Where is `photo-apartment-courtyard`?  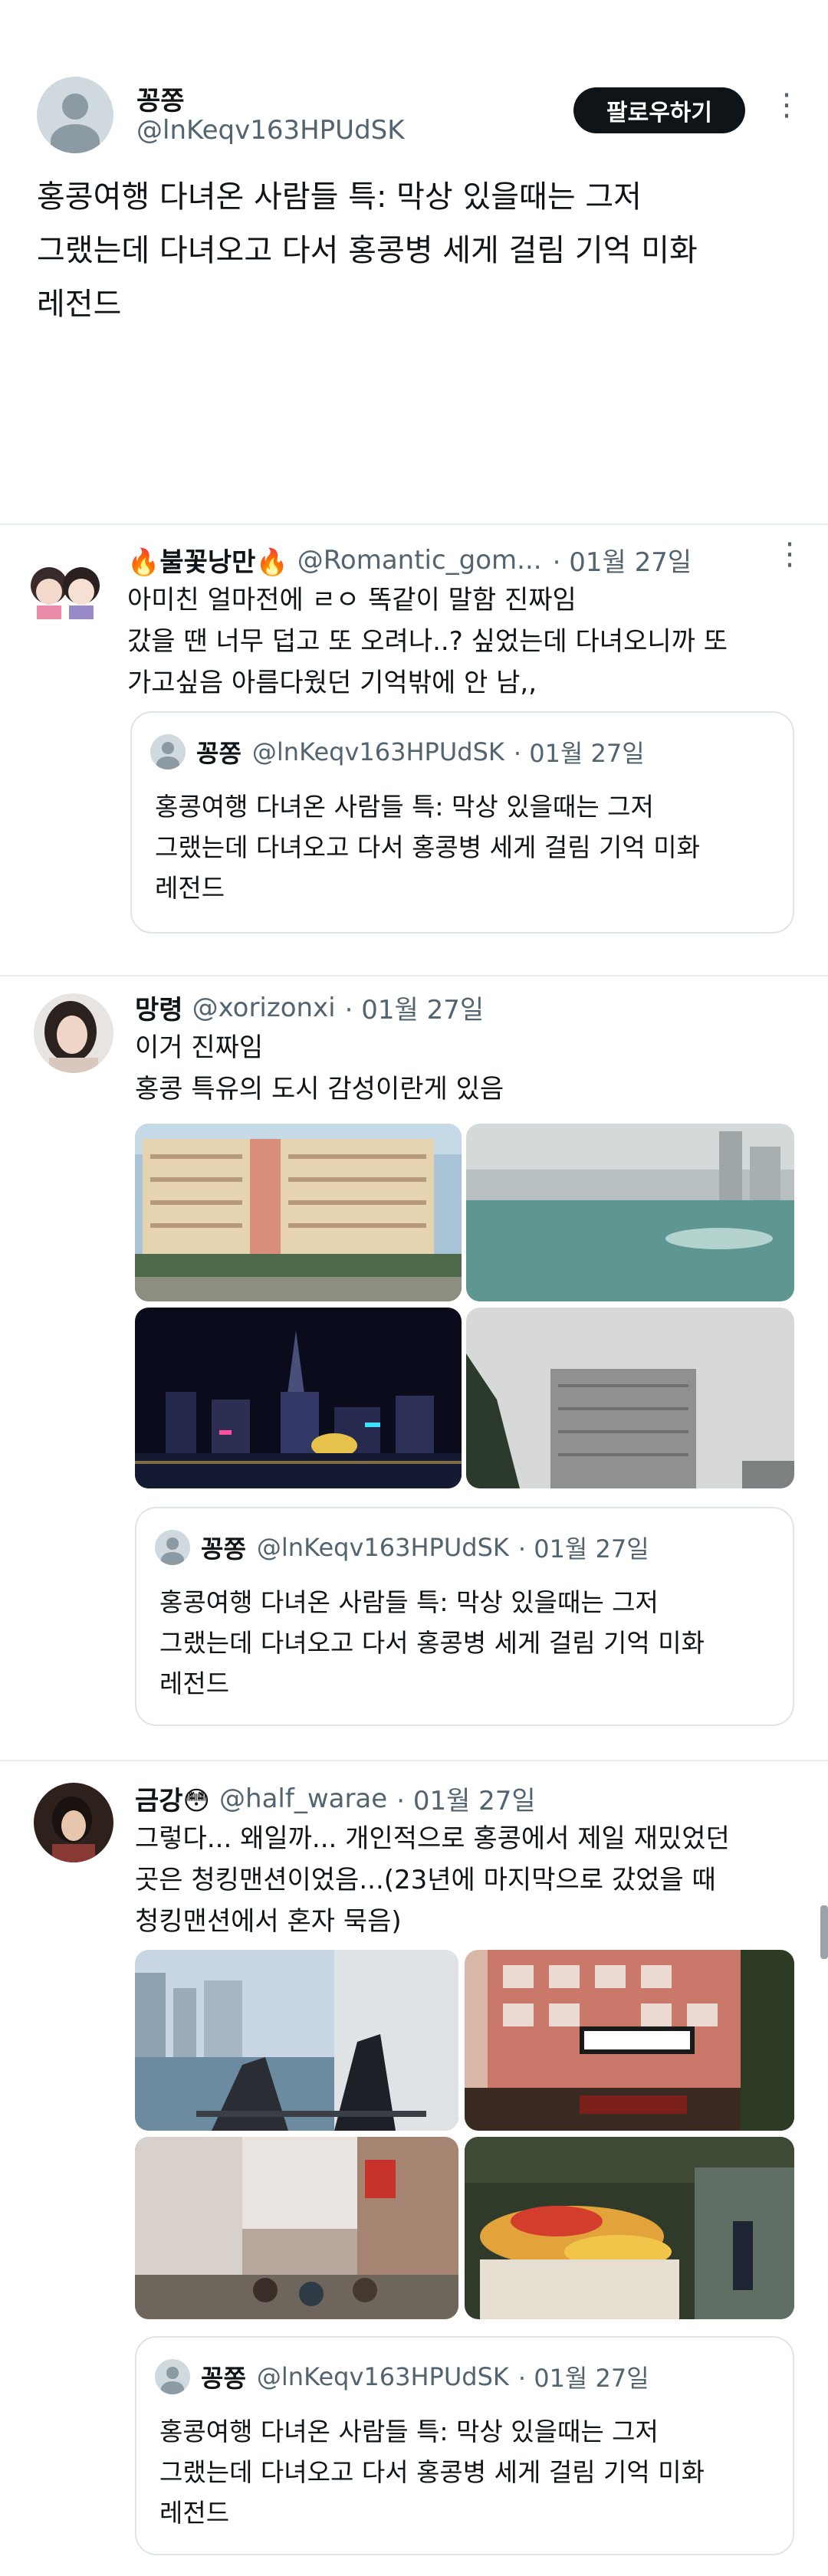 photo-apartment-courtyard is located at coordinates (298, 1212).